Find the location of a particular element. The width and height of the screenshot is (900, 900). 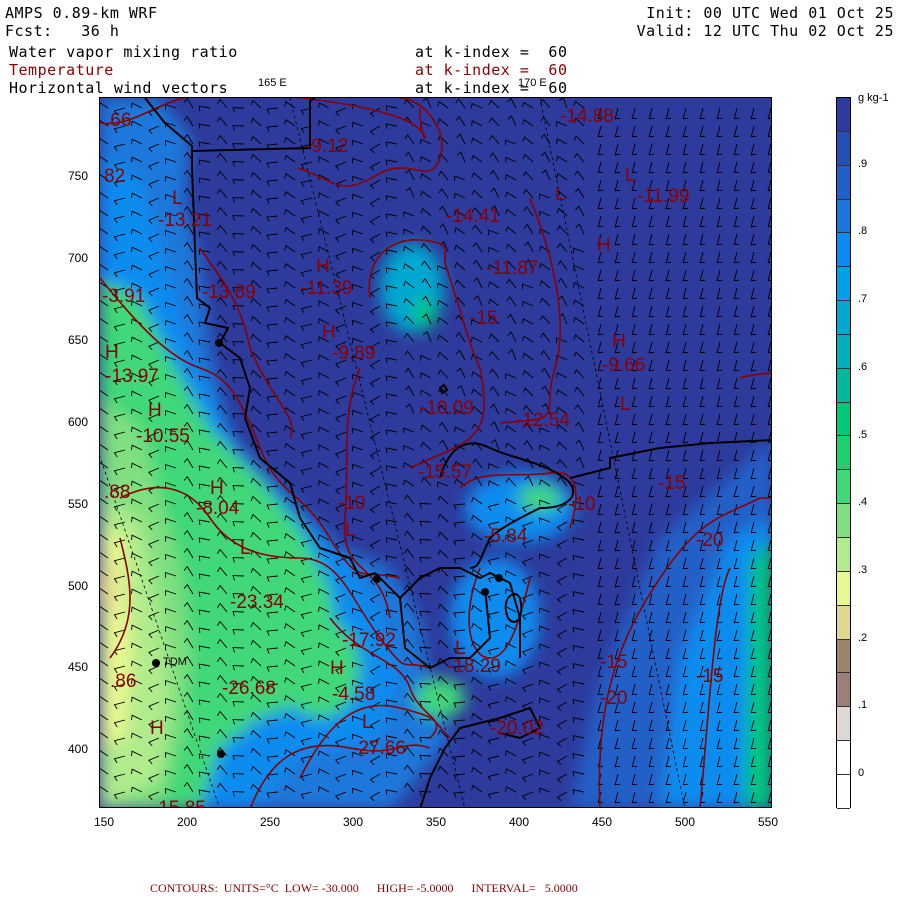

x-tick-label: 500 is located at coordinates (685, 822).